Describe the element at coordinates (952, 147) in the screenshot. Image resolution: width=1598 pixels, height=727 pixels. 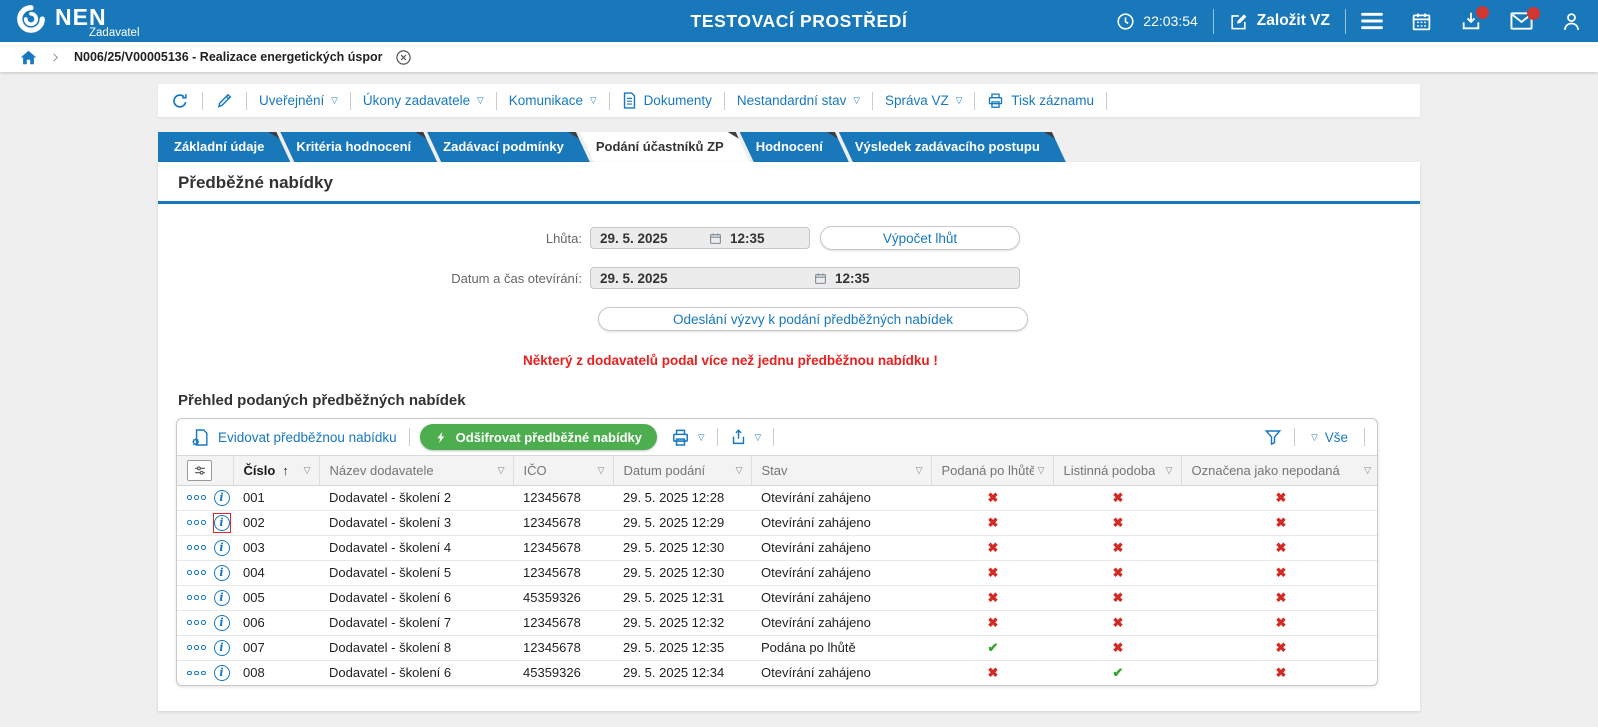
I see `tab-vysledek-zadavaciho-postupu: Výsledek zadávacího postupu` at that location.